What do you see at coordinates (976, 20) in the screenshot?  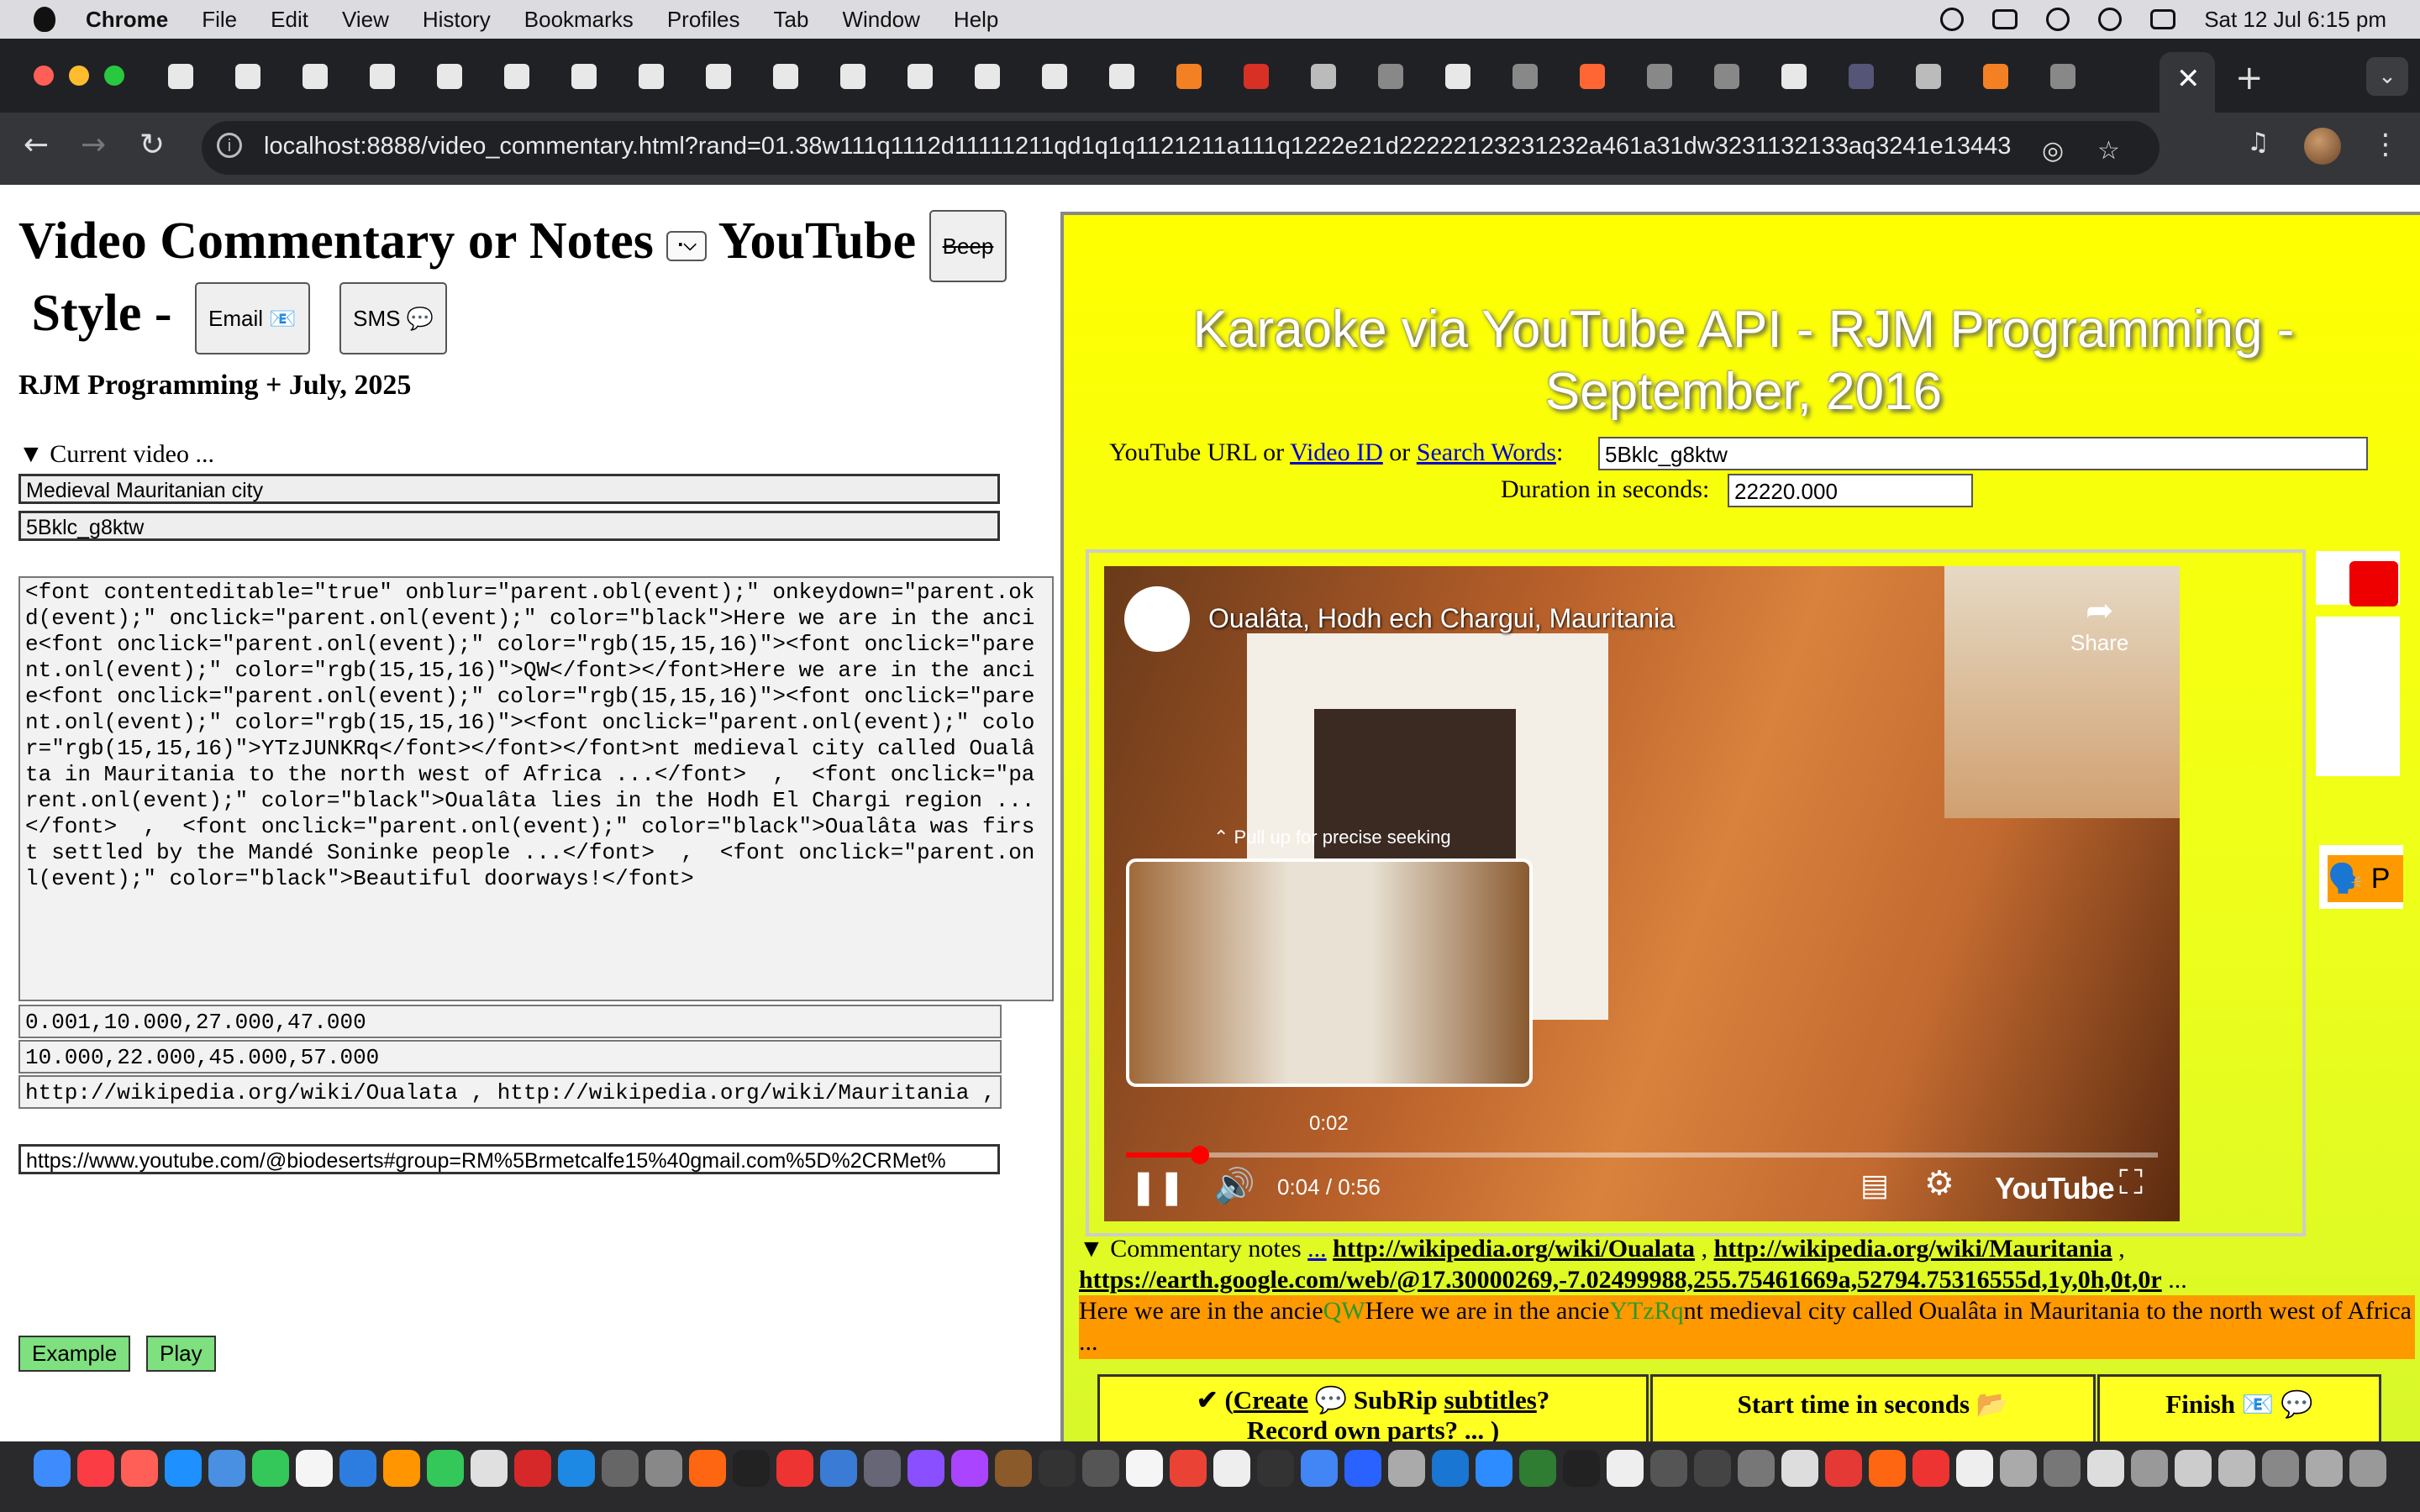 I see `menu-help: Help` at bounding box center [976, 20].